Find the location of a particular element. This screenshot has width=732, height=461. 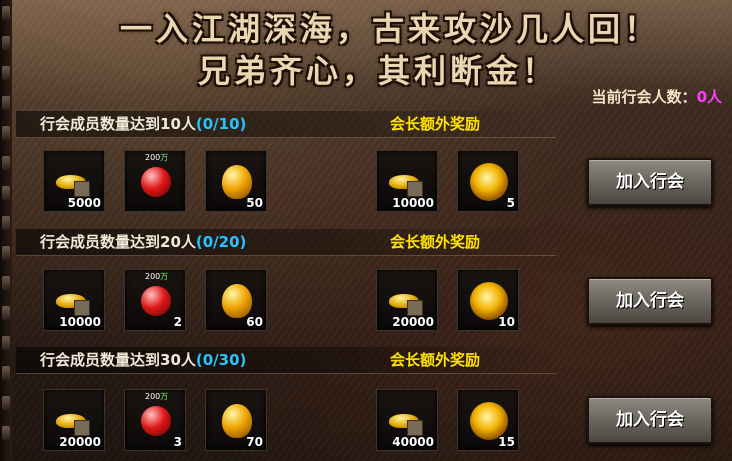

leader-reward-slot-gold: 40000 is located at coordinates (407, 420).